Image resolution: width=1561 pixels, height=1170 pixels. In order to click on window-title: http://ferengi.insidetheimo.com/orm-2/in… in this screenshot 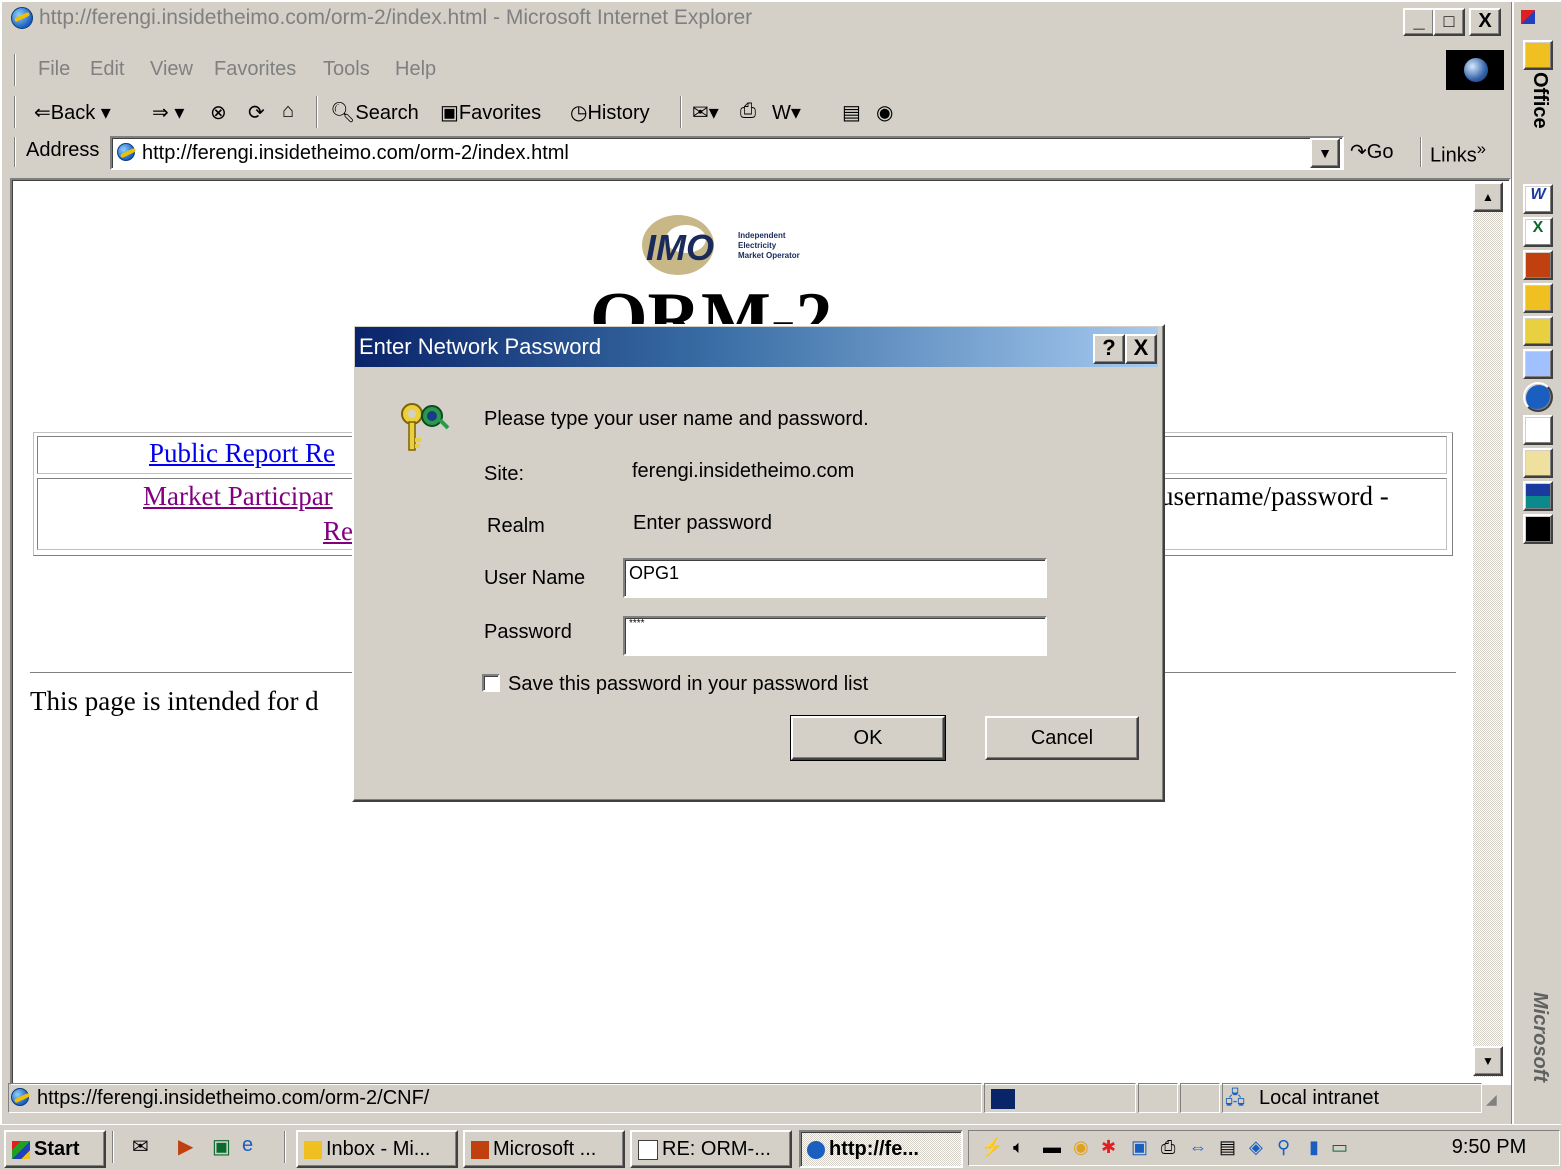, I will do `click(396, 17)`.